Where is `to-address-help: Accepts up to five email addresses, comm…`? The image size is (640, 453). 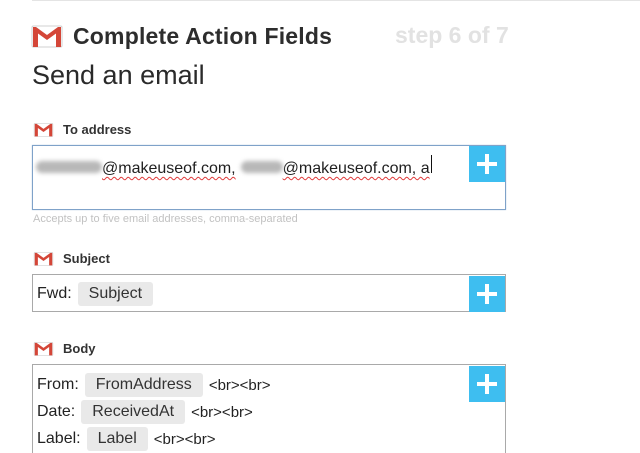 to-address-help: Accepts up to five email addresses, comm… is located at coordinates (165, 219).